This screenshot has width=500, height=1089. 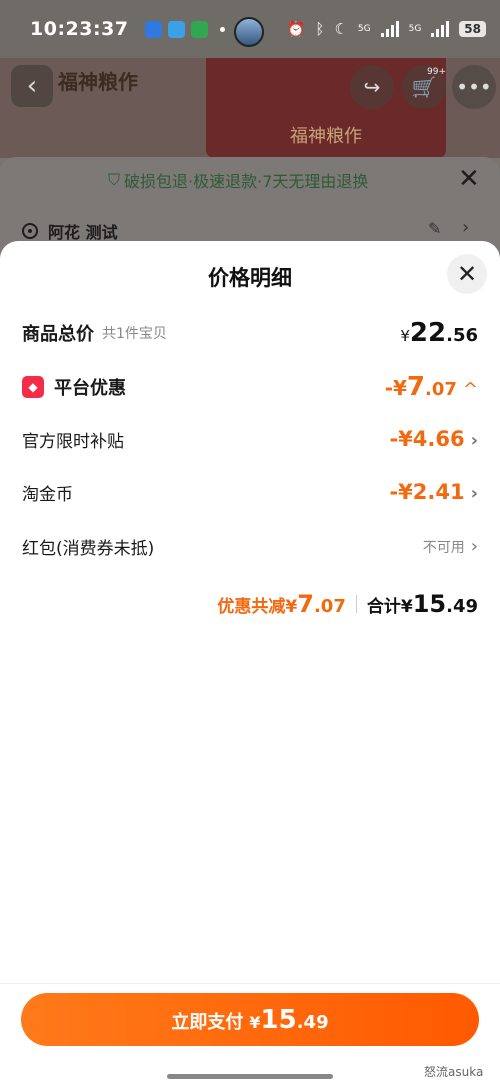 What do you see at coordinates (222, 29) in the screenshot?
I see `more-notifications-dot` at bounding box center [222, 29].